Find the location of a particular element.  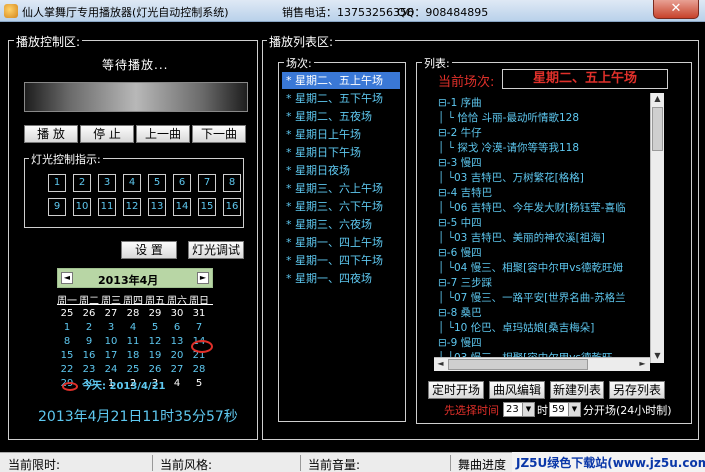

save-as-list-button: 另存列表 is located at coordinates (637, 390).